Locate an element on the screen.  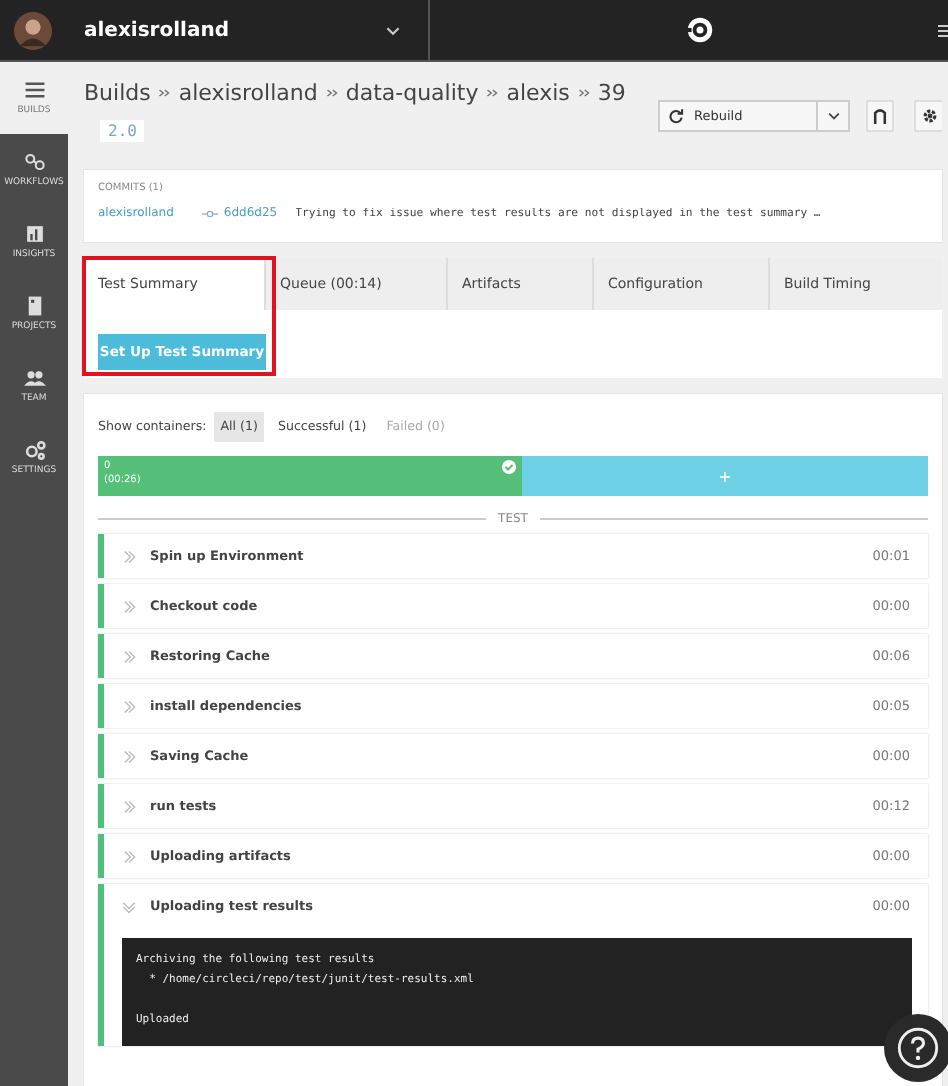
version-tag: 2.0 is located at coordinates (122, 131).